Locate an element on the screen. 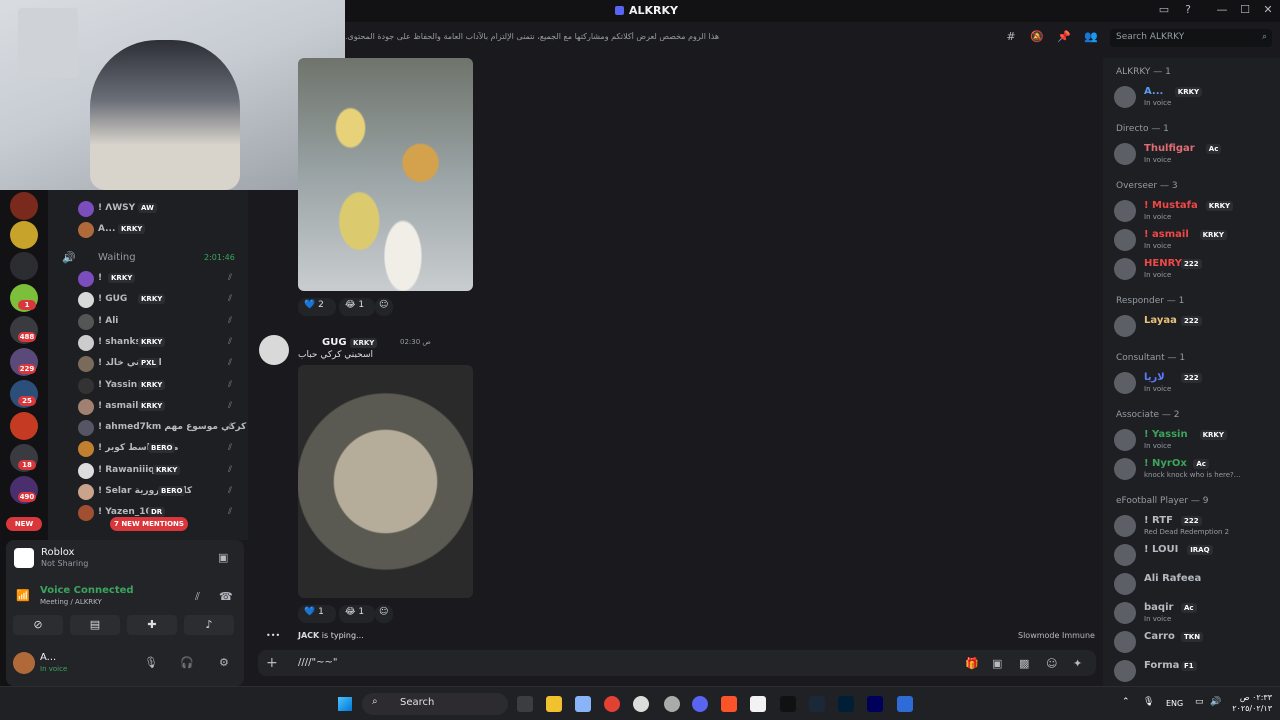 This screenshot has width=1280, height=720. voice-member: ! ملكة واسط كوبر BERO ⫽ is located at coordinates (163, 449).